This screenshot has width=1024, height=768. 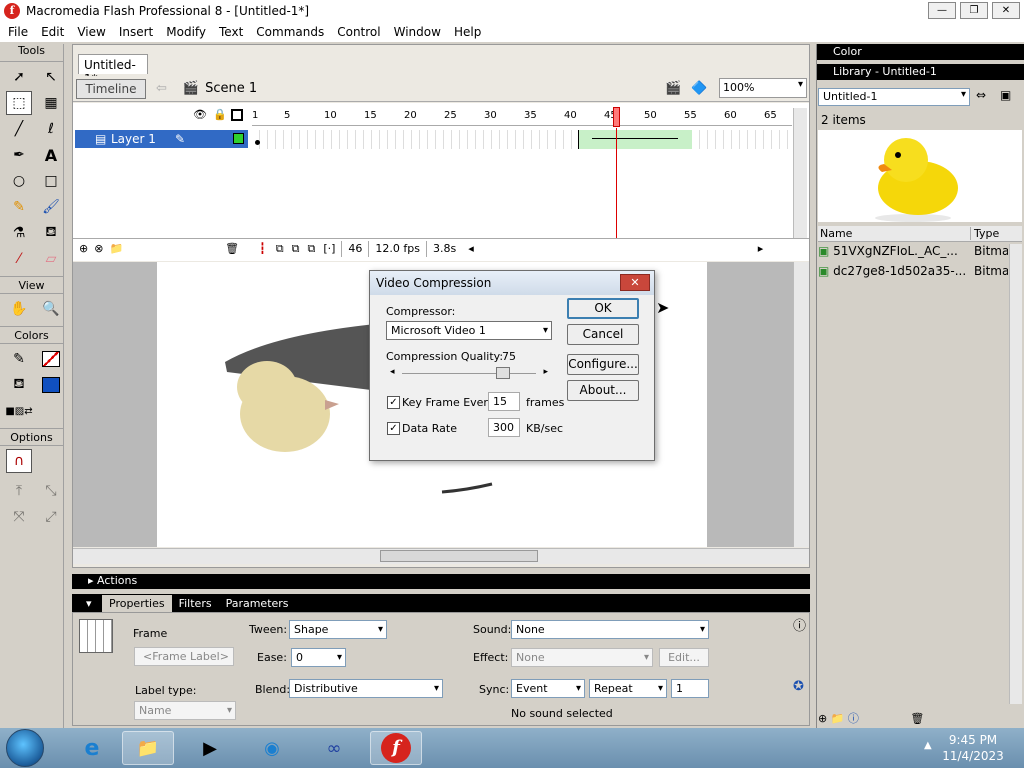 What do you see at coordinates (111, 88) in the screenshot?
I see `timeline-toggle-button: Timeline` at bounding box center [111, 88].